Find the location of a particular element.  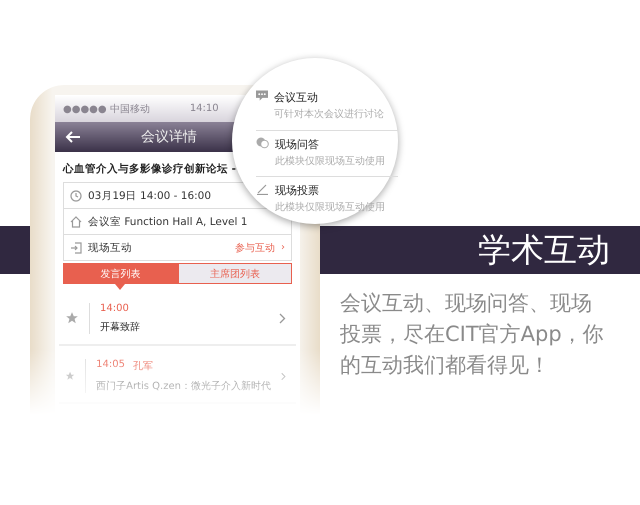

chat-icon is located at coordinates (262, 96).